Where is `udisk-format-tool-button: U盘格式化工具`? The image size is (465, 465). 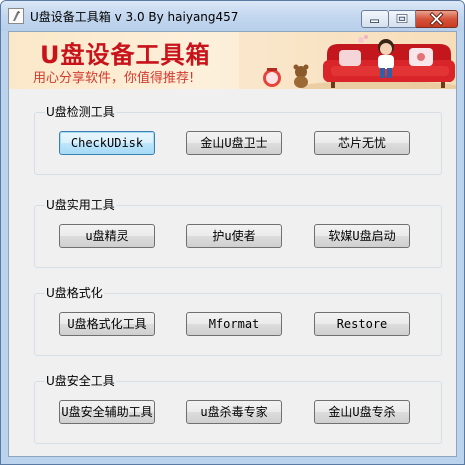 udisk-format-tool-button: U盘格式化工具 is located at coordinates (107, 324).